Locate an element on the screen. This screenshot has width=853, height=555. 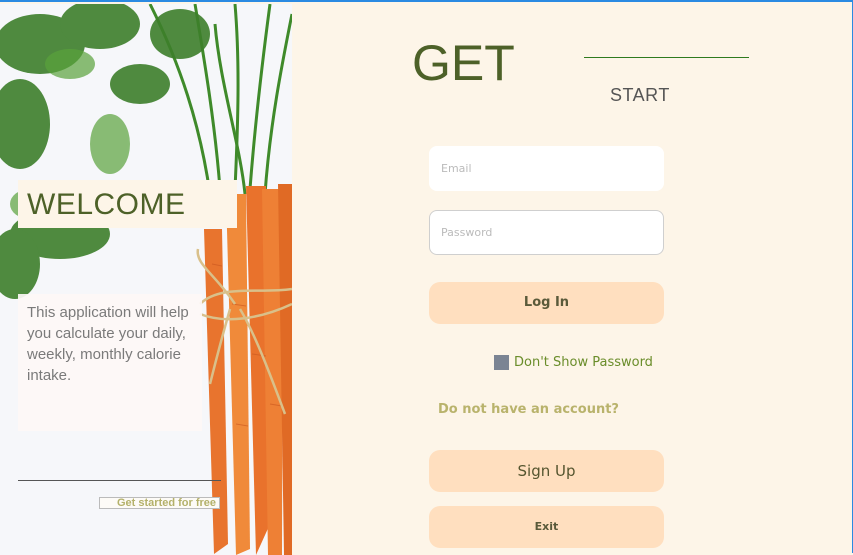
show-password-label: Don't Show Password is located at coordinates (583, 362).